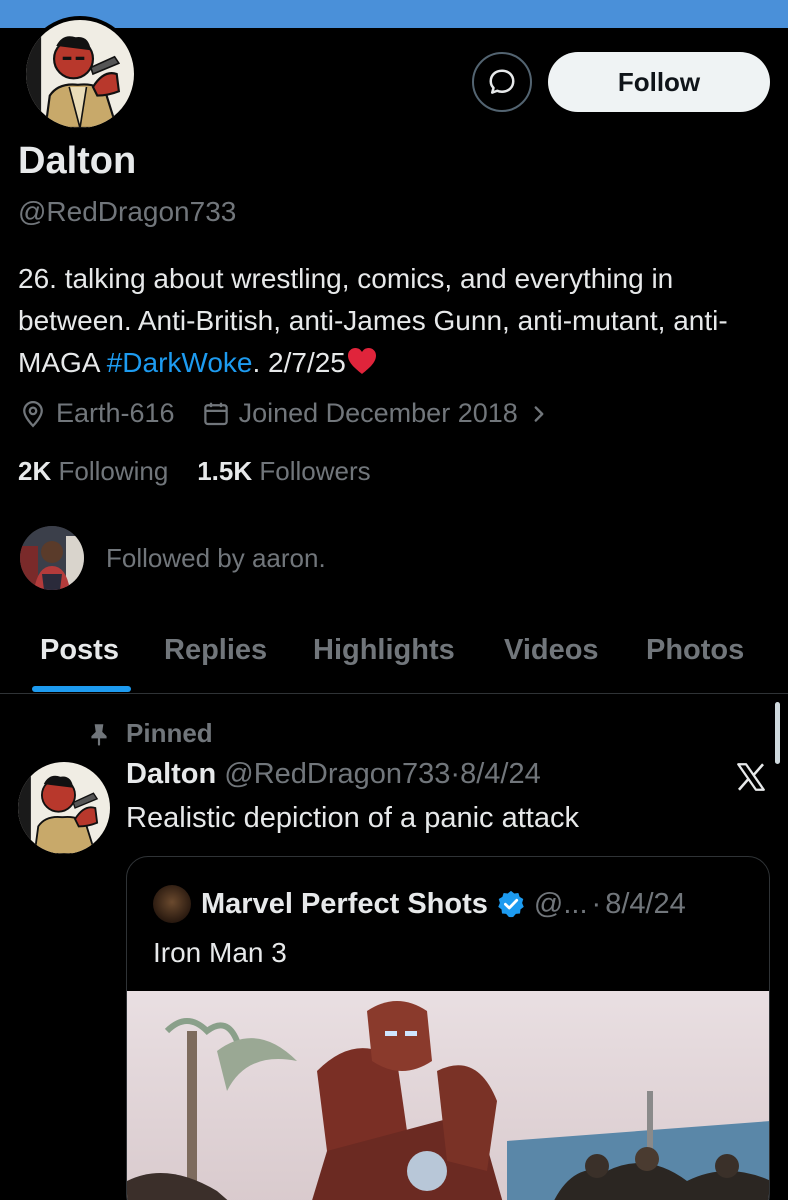 This screenshot has height=1200, width=788. Describe the element at coordinates (378, 413) in the screenshot. I see `profile-joined-link: Joined December 2018` at that location.